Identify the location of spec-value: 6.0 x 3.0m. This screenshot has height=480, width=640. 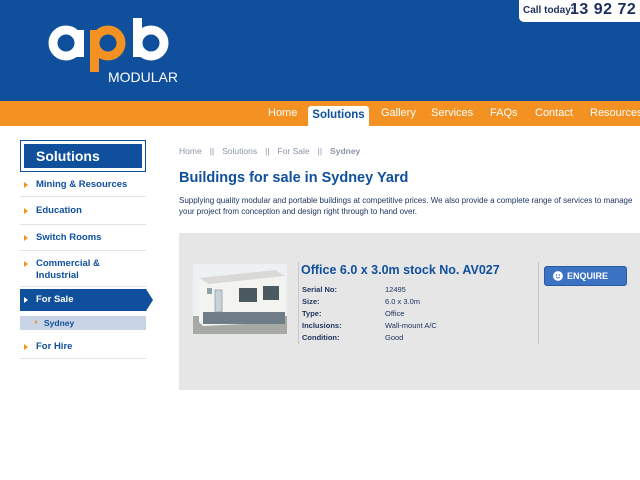
(403, 301).